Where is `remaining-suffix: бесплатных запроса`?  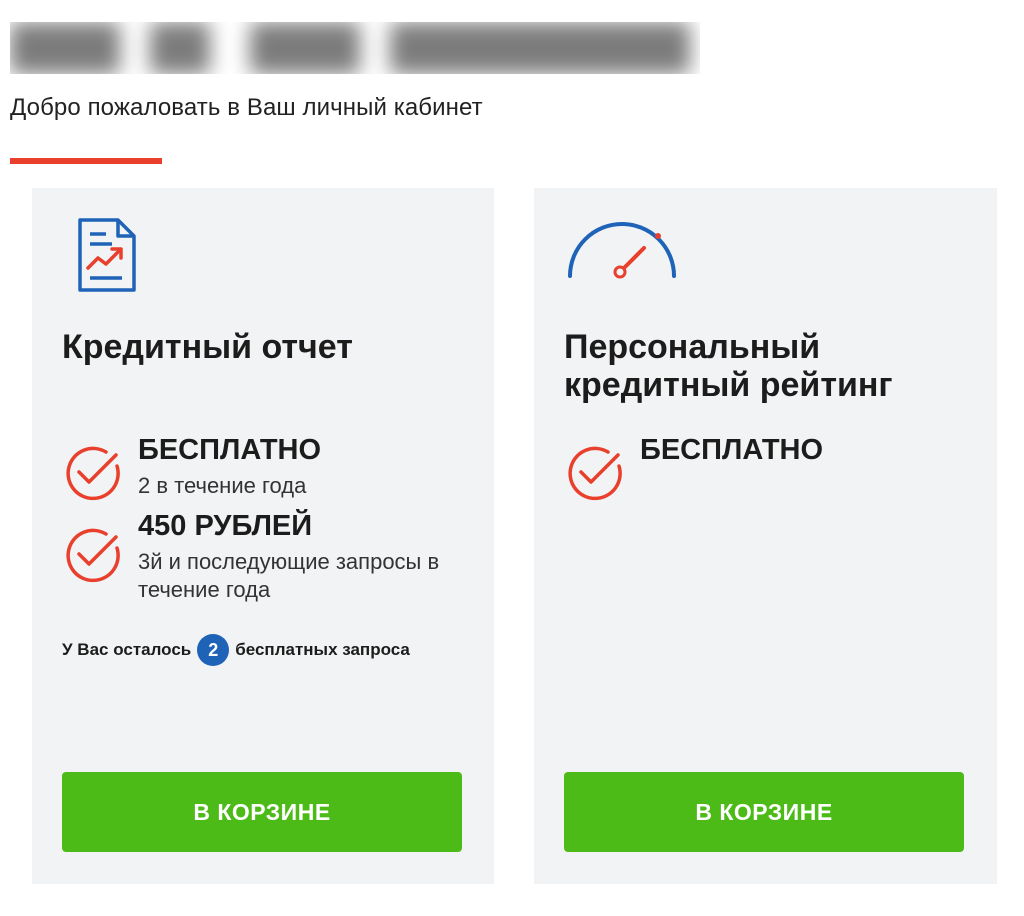
remaining-suffix: бесплатных запроса is located at coordinates (322, 649).